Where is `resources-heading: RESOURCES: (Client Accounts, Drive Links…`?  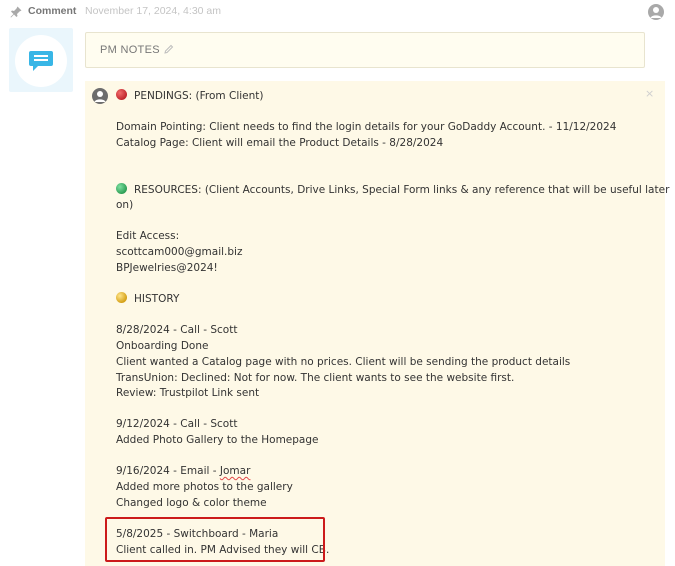 resources-heading: RESOURCES: (Client Accounts, Drive Links… is located at coordinates (392, 189).